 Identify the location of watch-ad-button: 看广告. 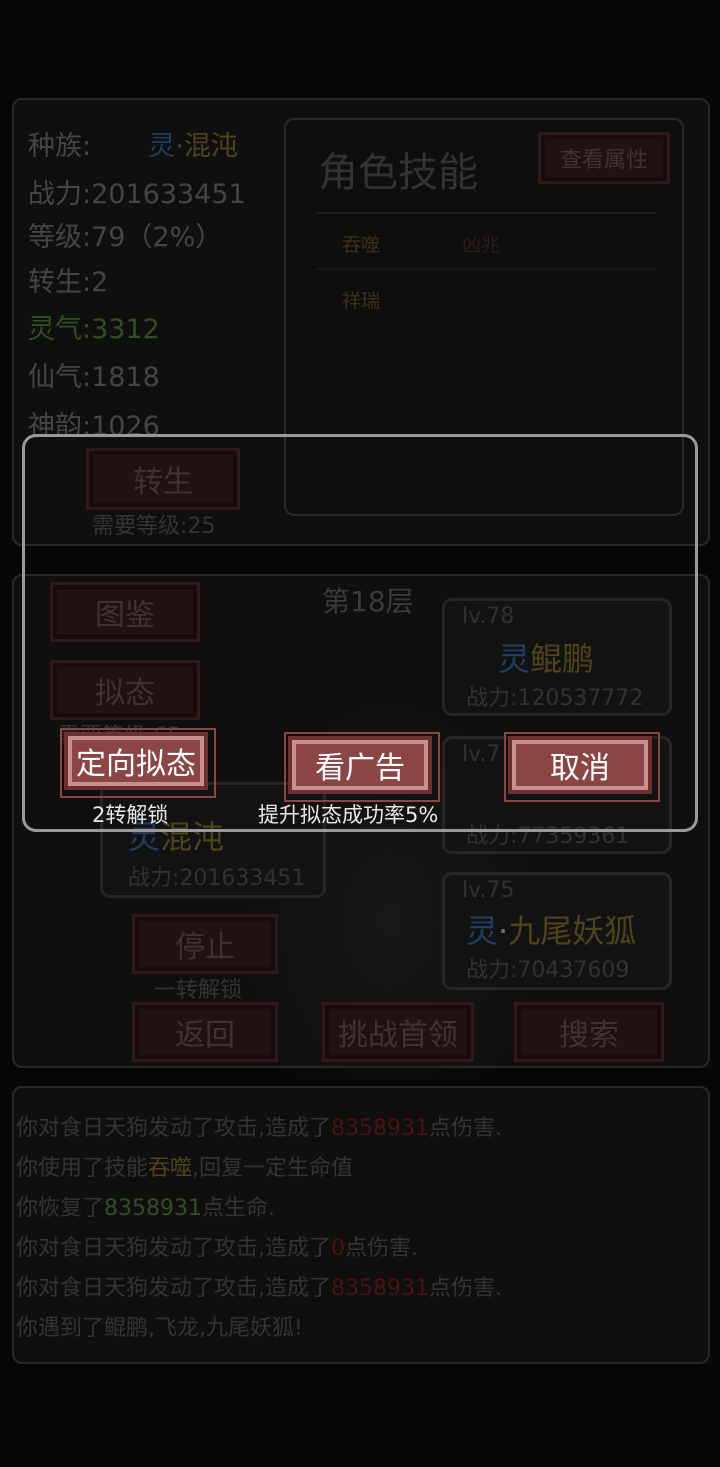
(360, 765).